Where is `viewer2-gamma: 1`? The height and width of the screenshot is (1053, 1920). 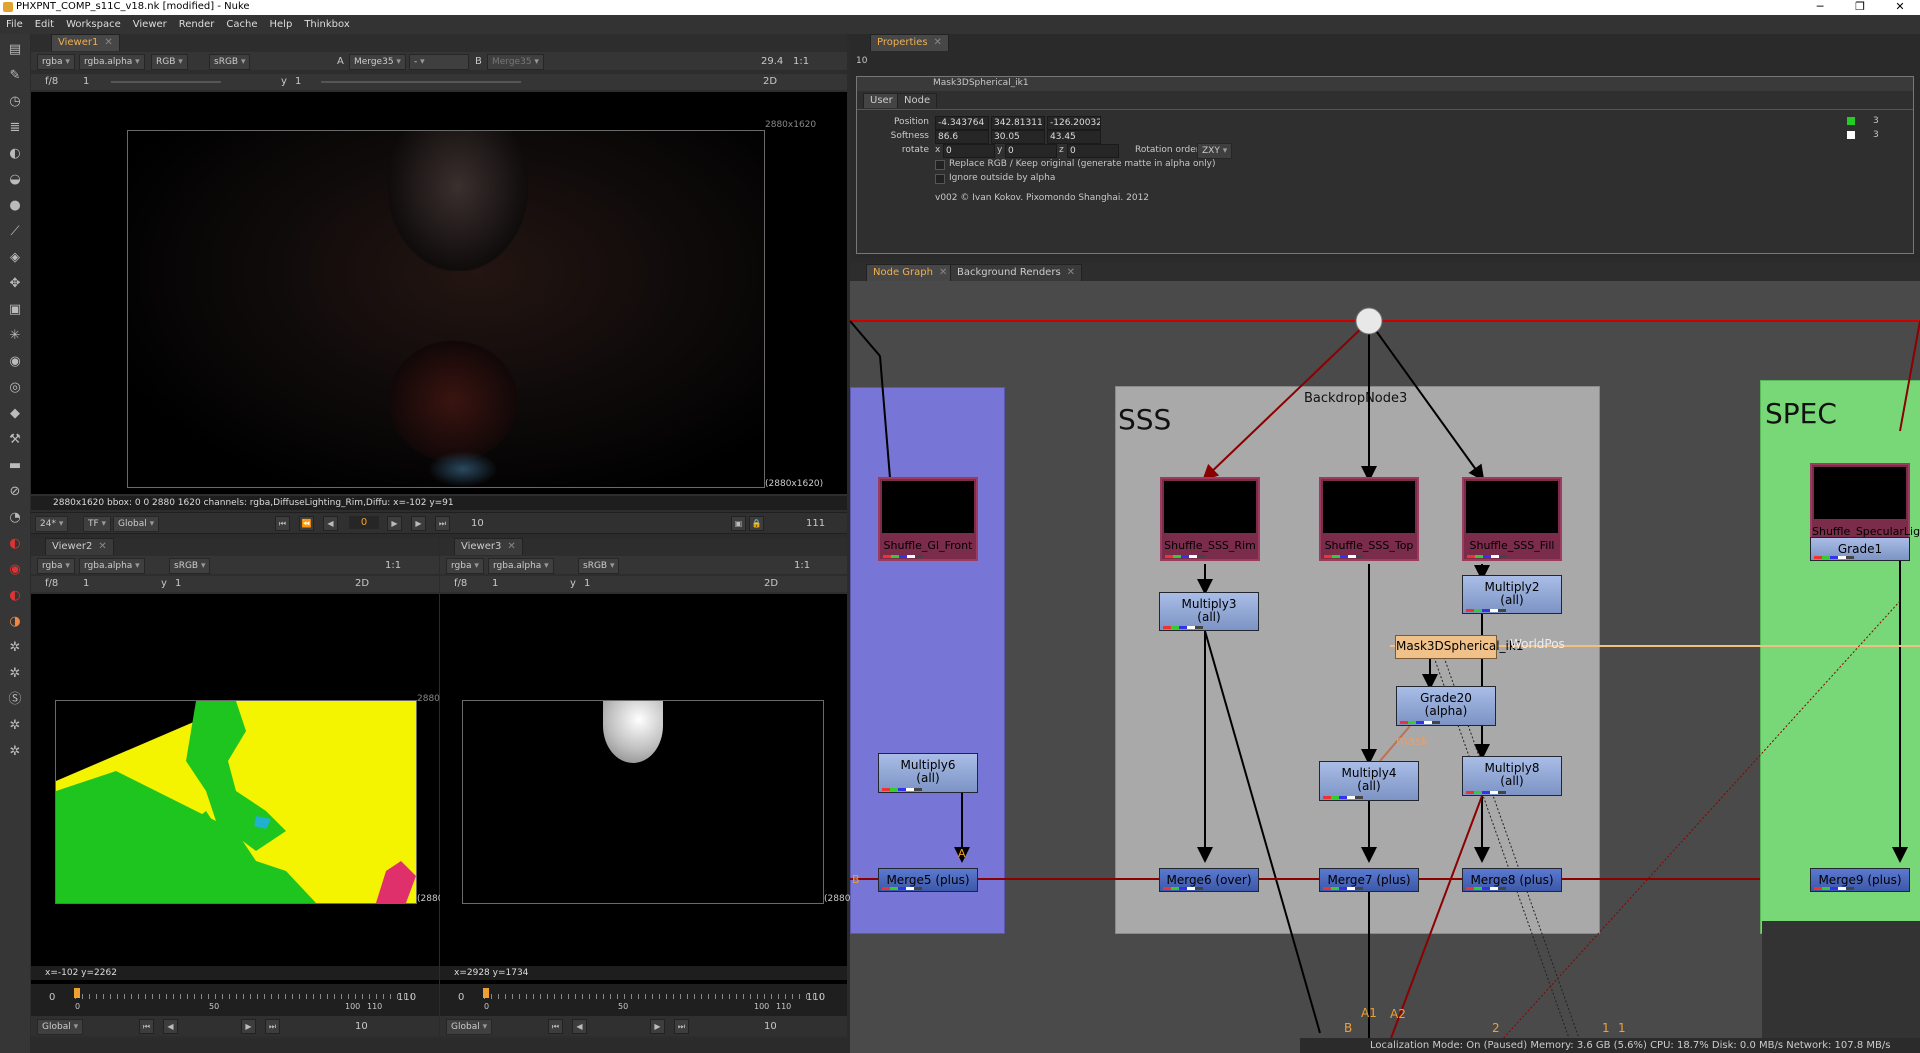
viewer2-gamma: 1 is located at coordinates (178, 583).